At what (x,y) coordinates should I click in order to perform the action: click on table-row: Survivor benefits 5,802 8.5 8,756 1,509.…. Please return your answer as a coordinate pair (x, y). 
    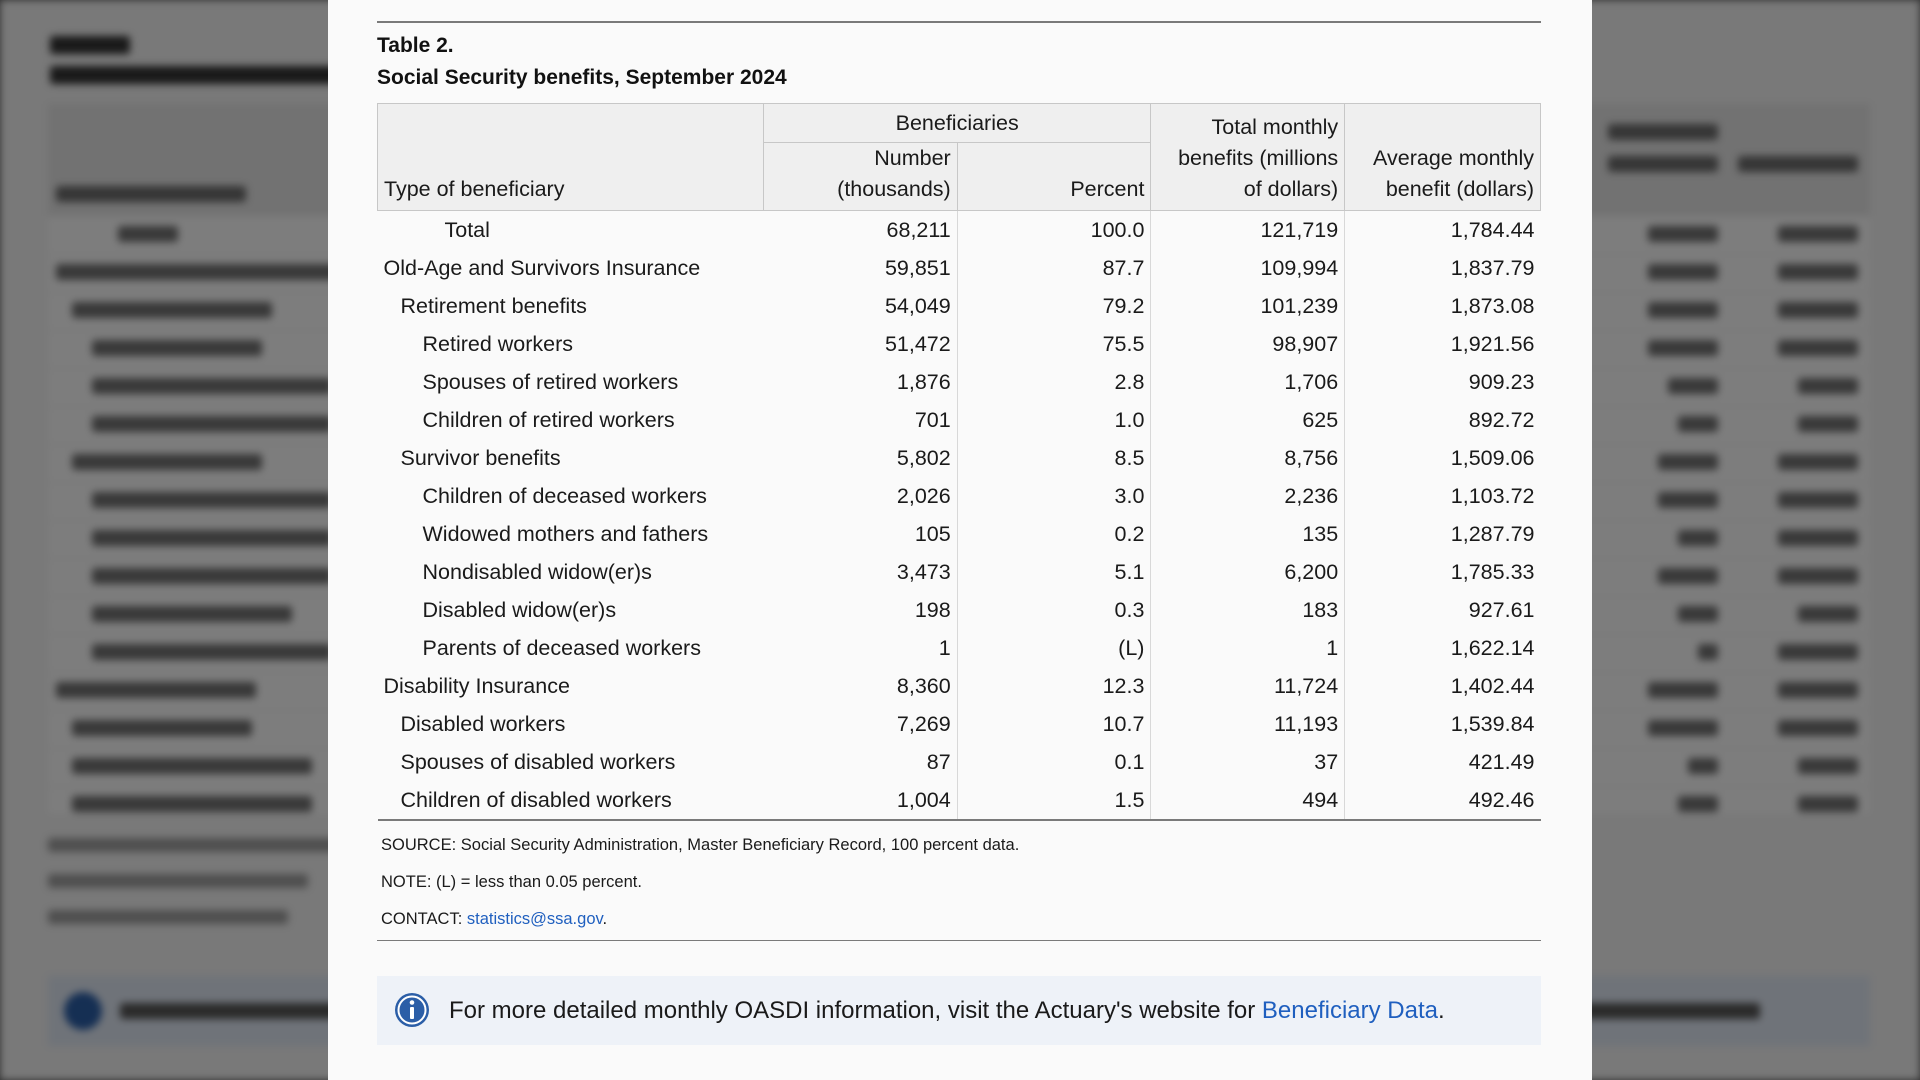
    Looking at the image, I should click on (959, 458).